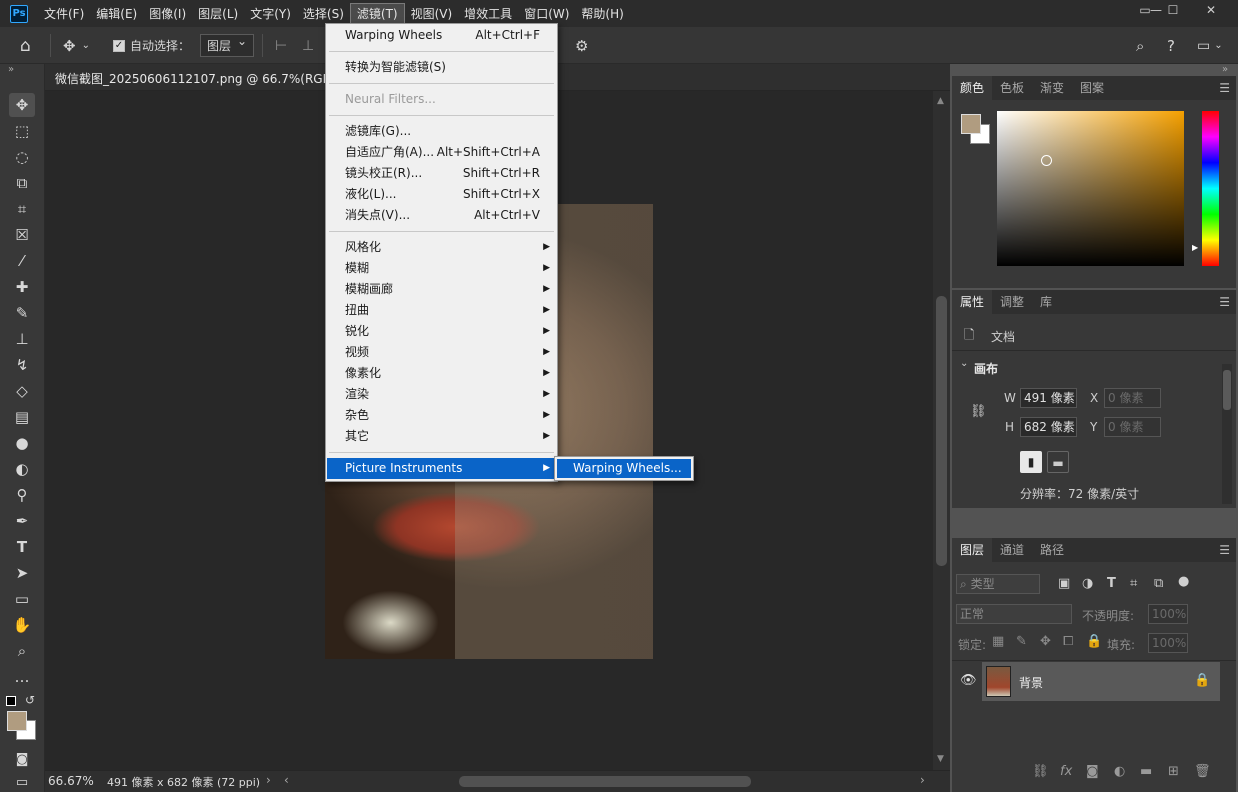  Describe the element at coordinates (441, 35) in the screenshot. I see `menu-item-warping-wheels: Warping Wheels Alt+Ctrl+F` at that location.